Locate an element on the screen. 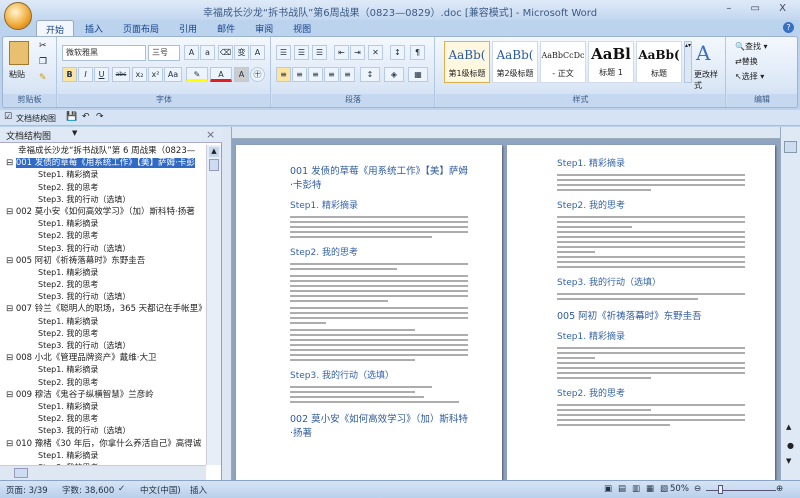 This screenshot has height=498, width=800. clear-format-icon: ⌫ is located at coordinates (225, 52).